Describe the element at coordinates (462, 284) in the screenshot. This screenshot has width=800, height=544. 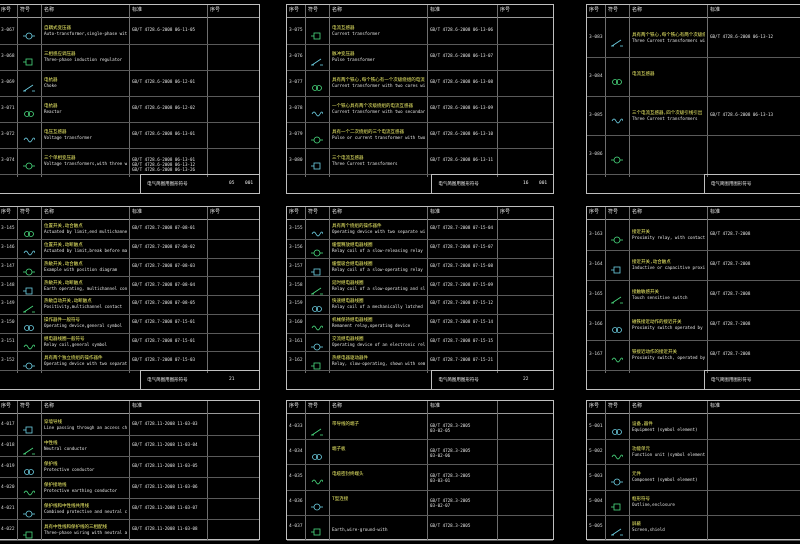
I see `standard-reference: GB/T 4728.7-2008 07-15-09` at that location.